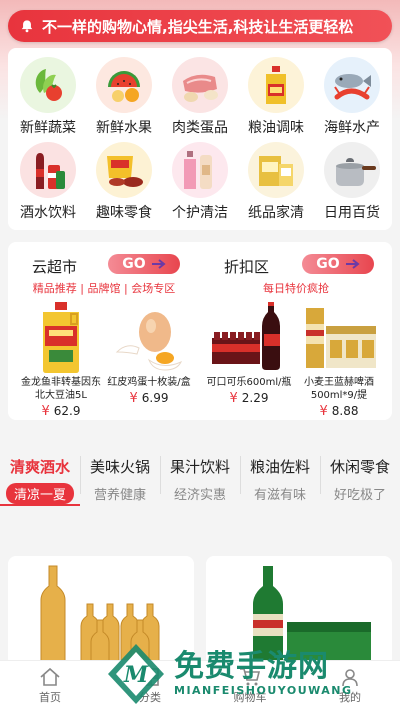  I want to click on notice-bar: 不一样的购物心情,指尖生活,科技让生活更轻松, so click(200, 26).